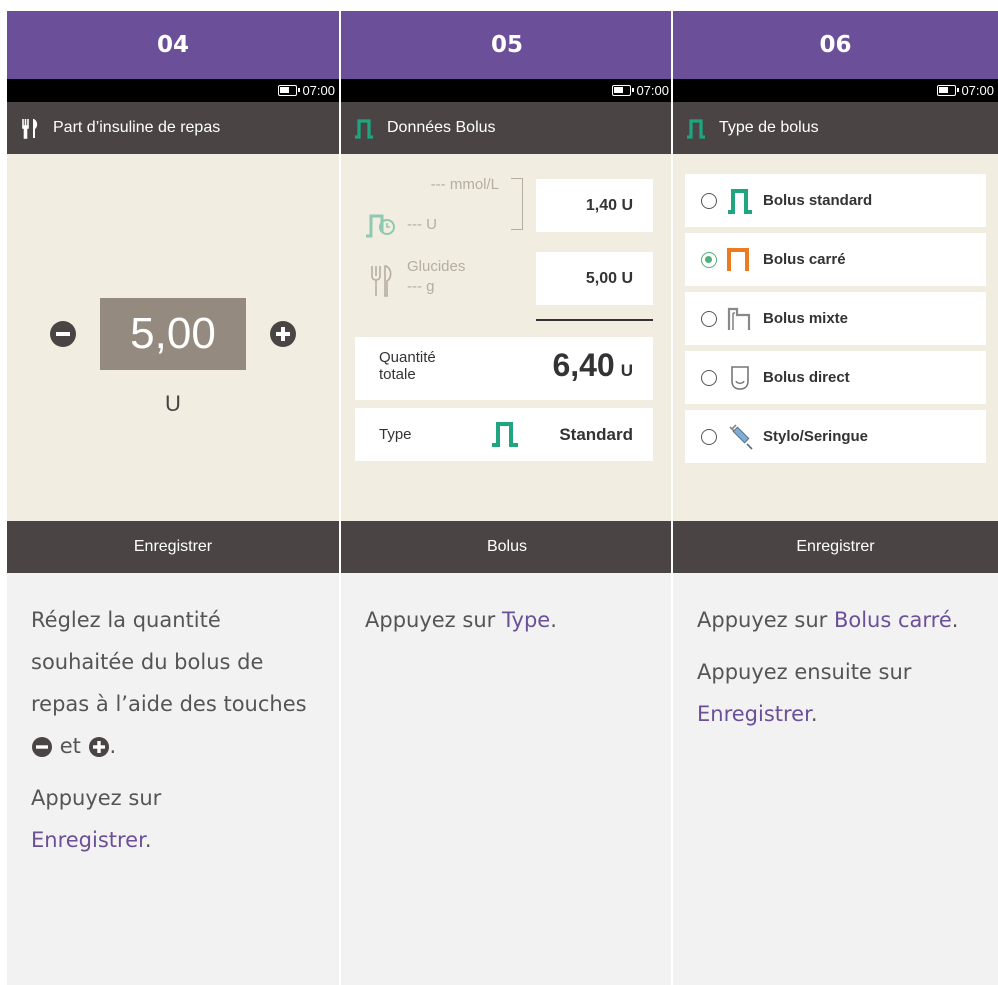 The width and height of the screenshot is (998, 985). Describe the element at coordinates (517, 204) in the screenshot. I see `bracket` at that location.